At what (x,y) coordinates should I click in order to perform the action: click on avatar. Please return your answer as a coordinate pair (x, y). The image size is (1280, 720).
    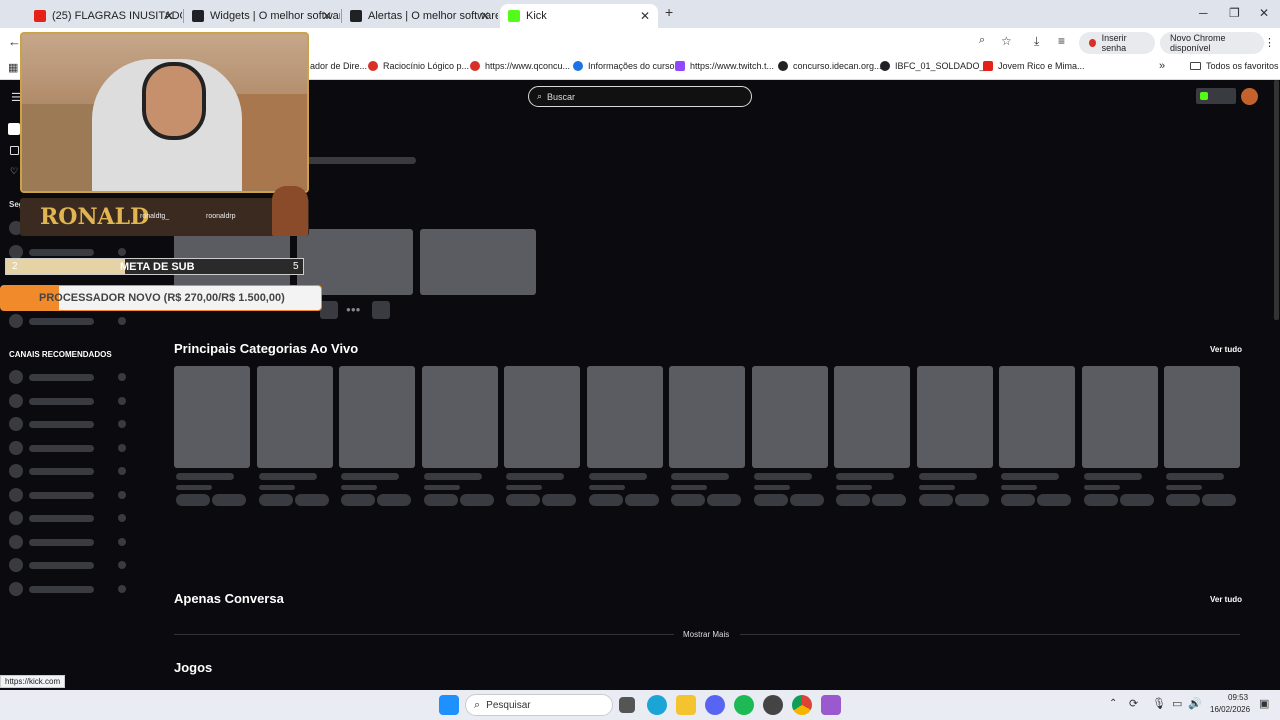
    Looking at the image, I should click on (1249, 96).